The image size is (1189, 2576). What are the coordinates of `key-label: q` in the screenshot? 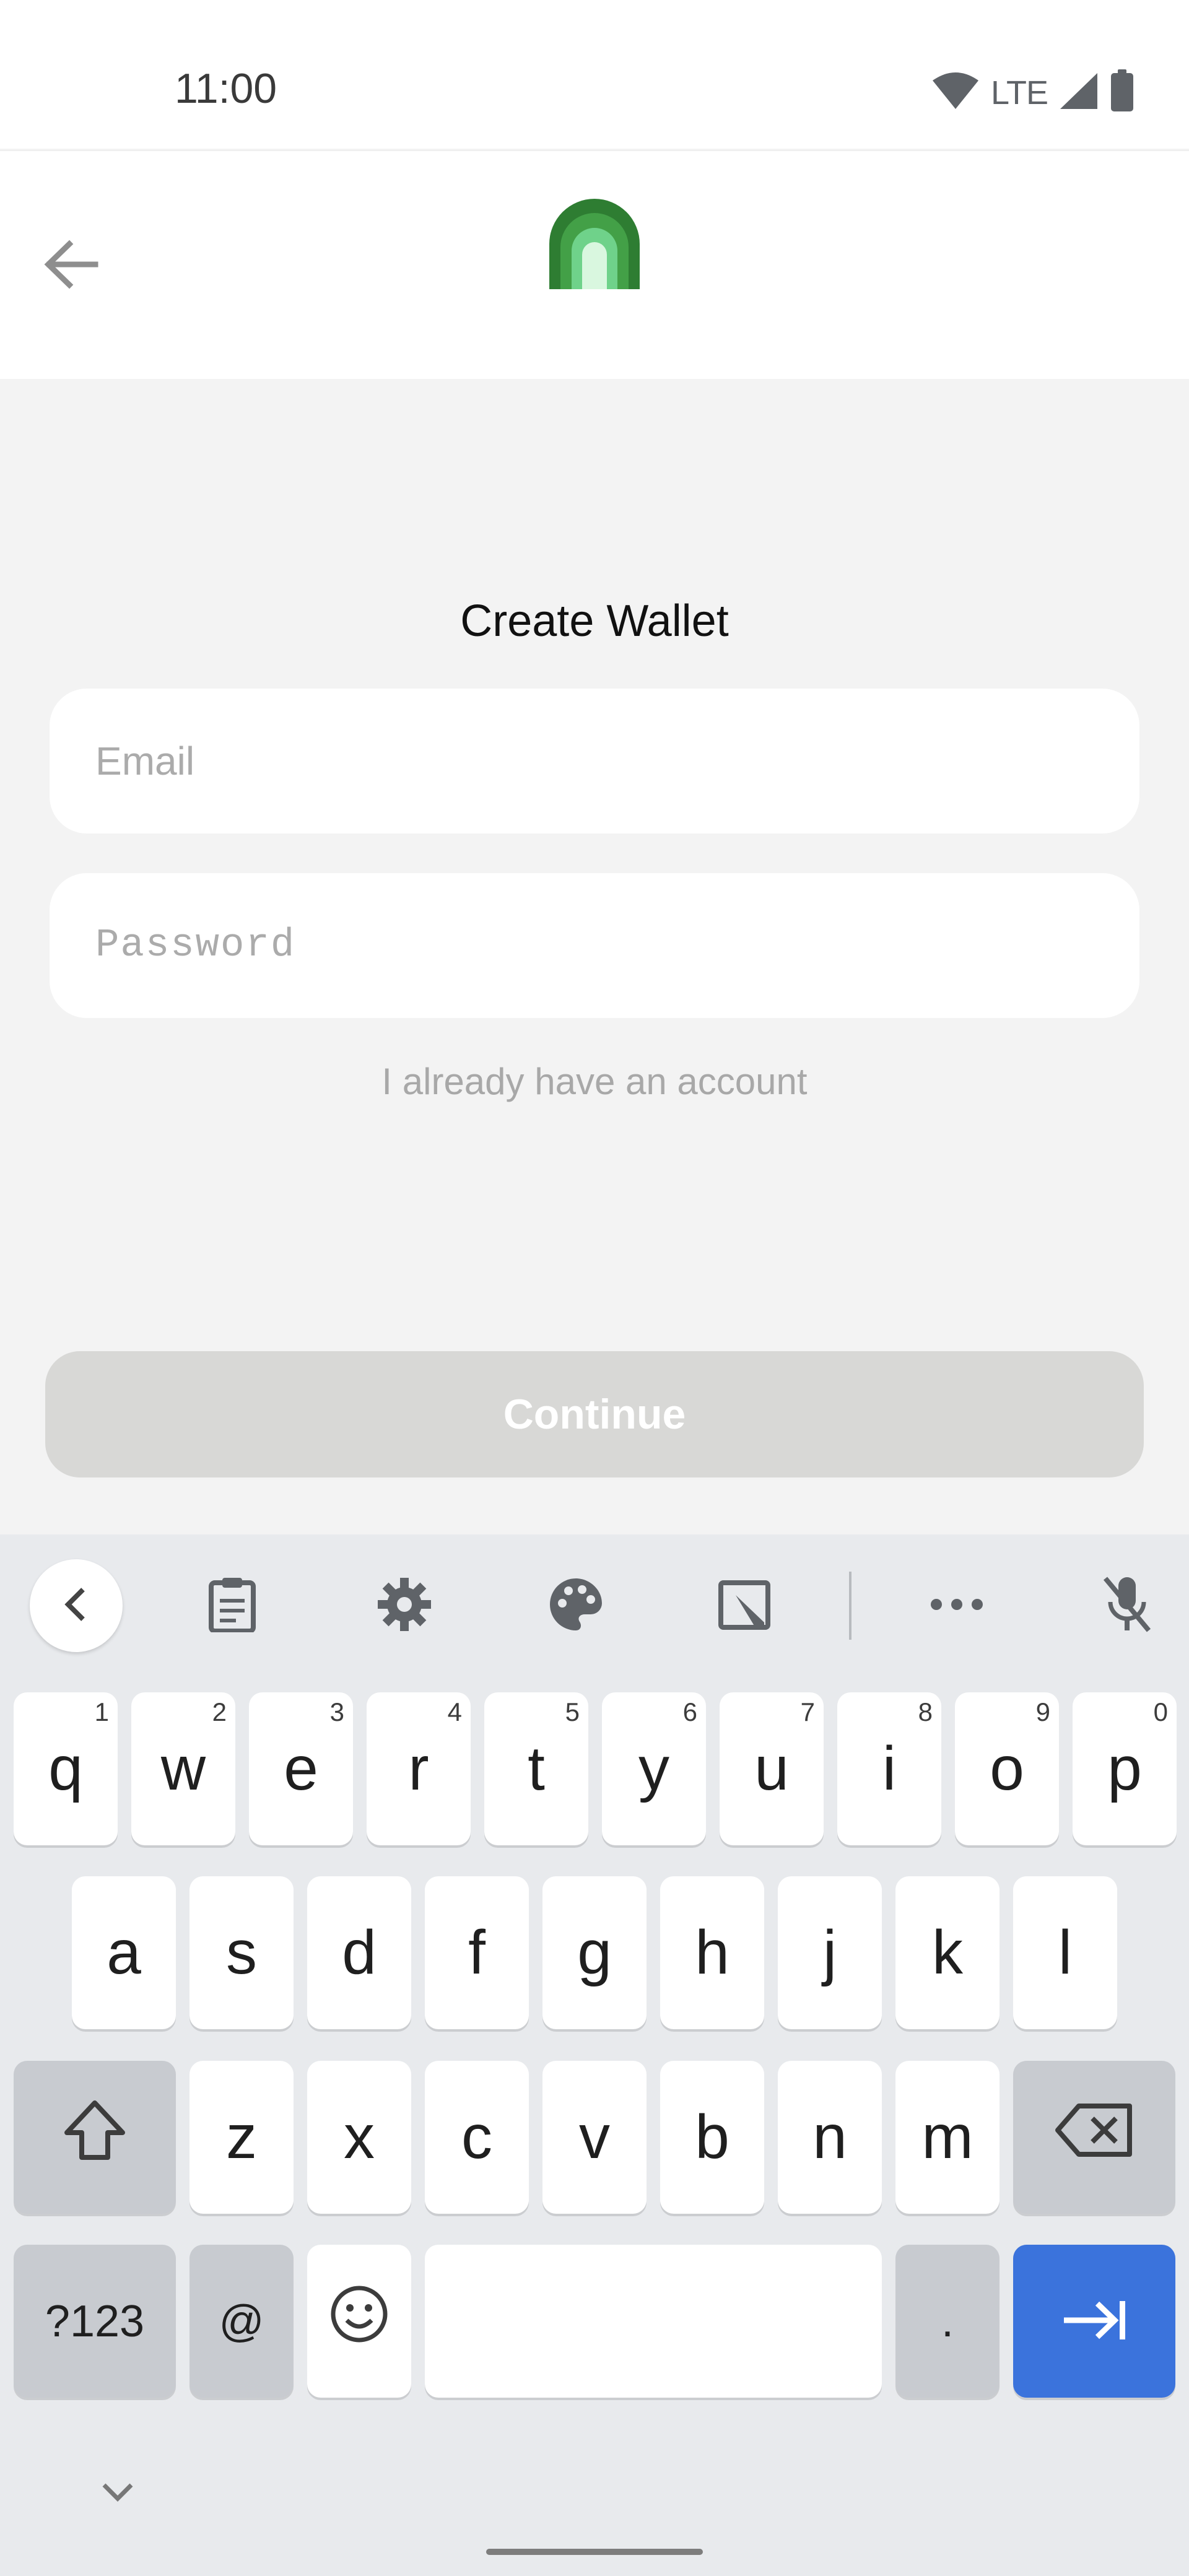 It's located at (65, 1768).